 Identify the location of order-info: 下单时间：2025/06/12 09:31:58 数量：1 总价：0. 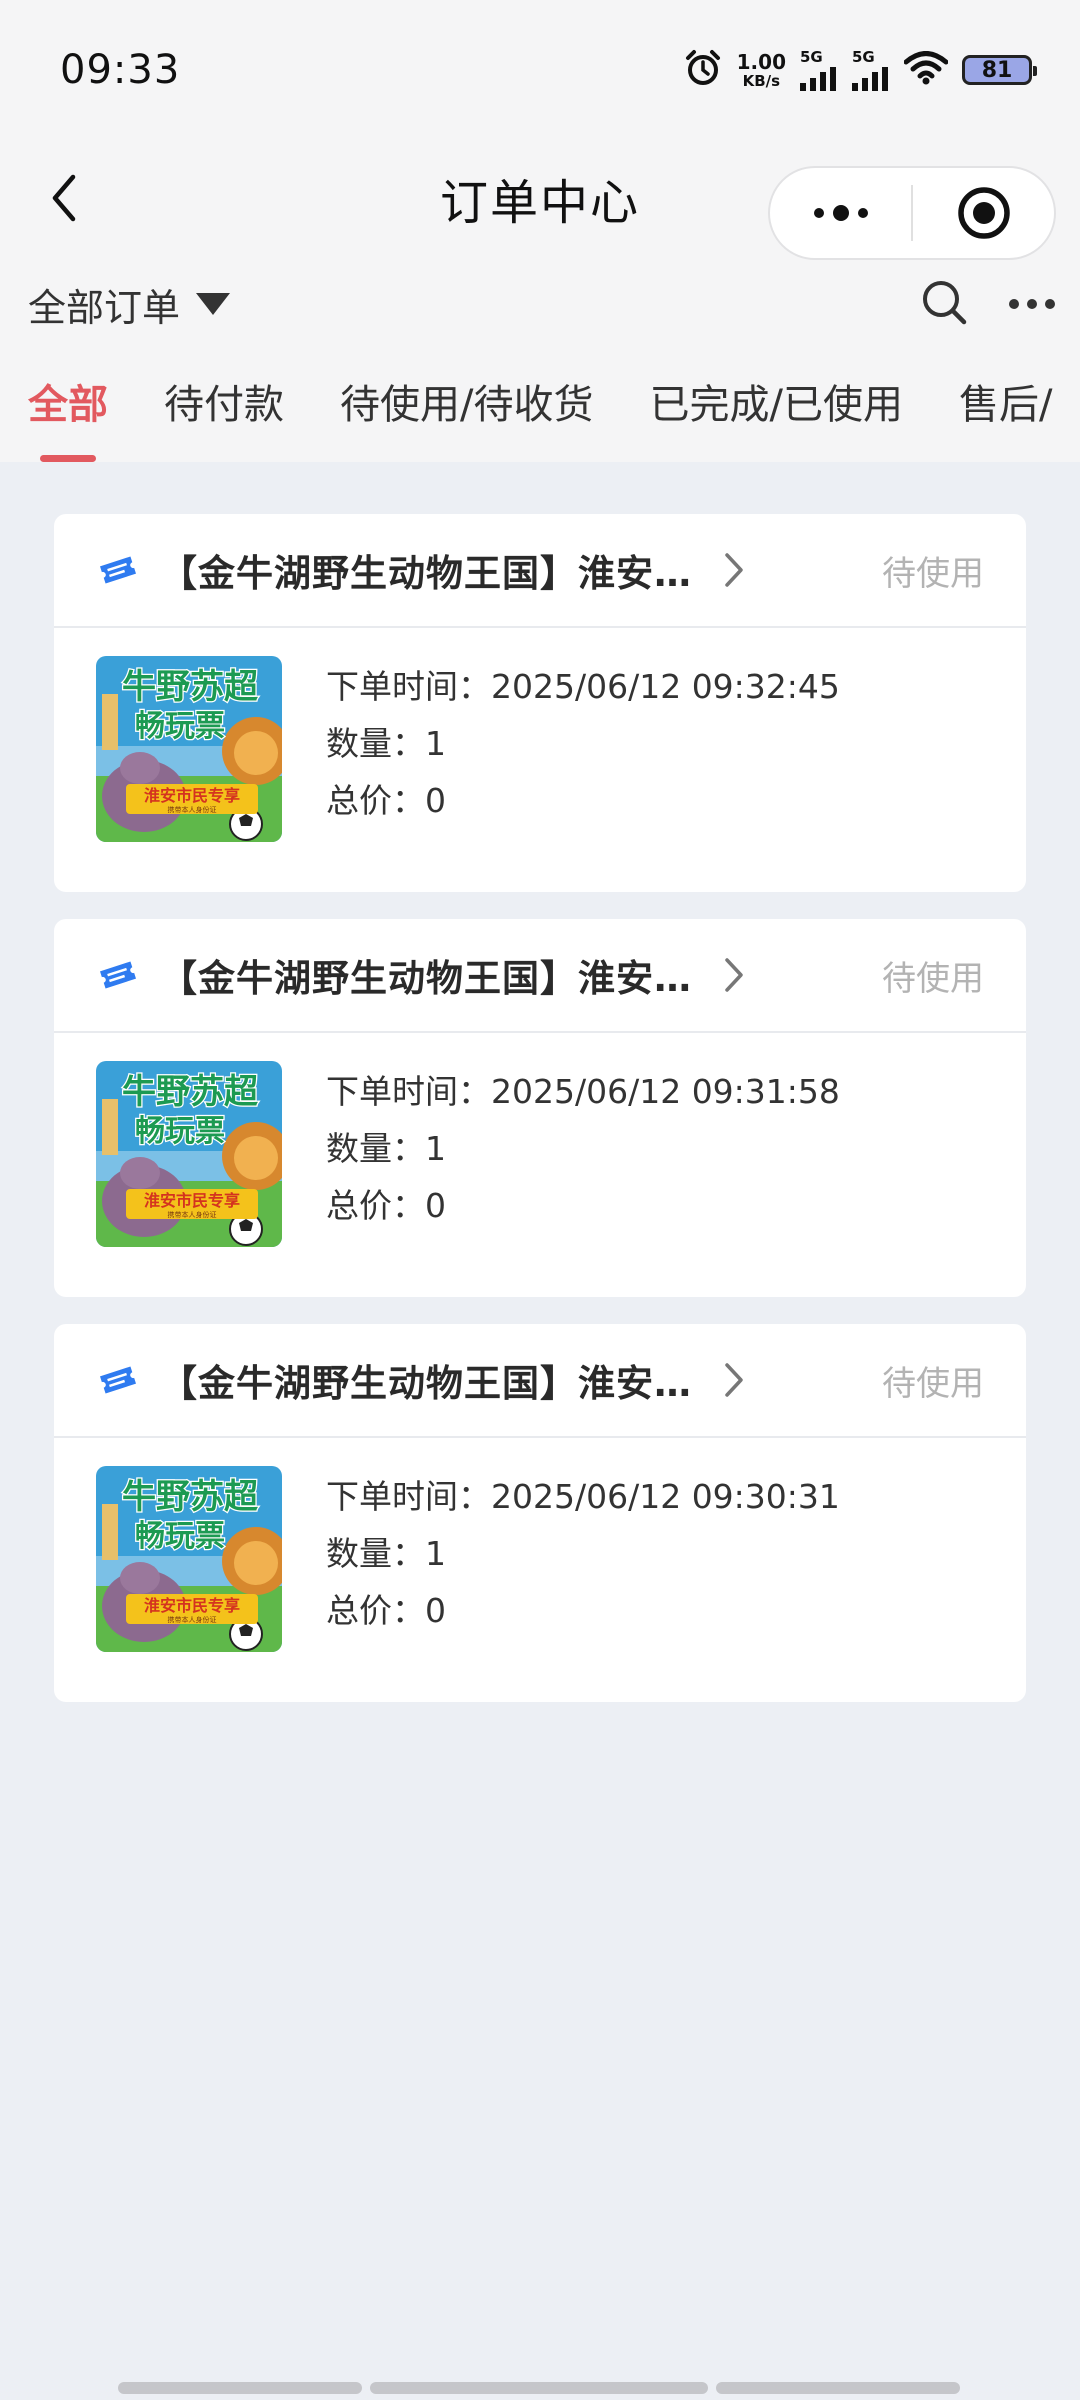
(583, 1154).